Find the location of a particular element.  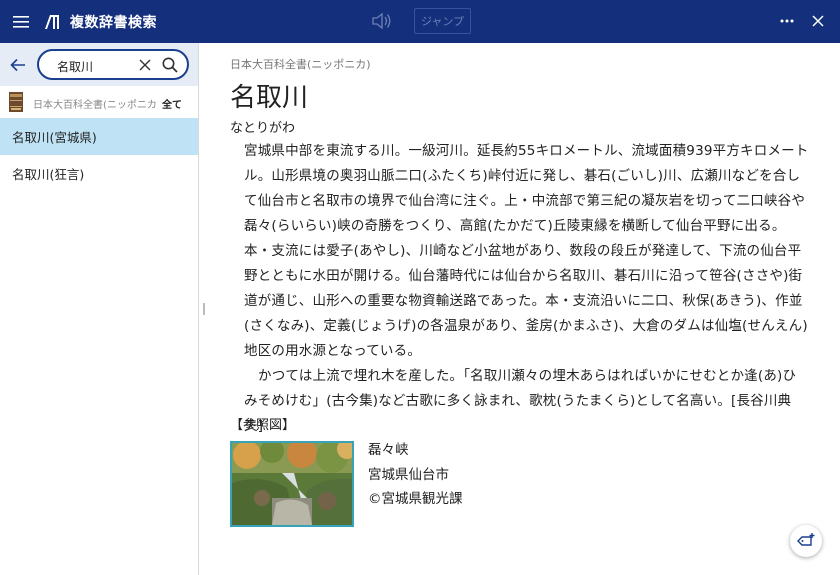

filter-all-button: 全て is located at coordinates (172, 103).